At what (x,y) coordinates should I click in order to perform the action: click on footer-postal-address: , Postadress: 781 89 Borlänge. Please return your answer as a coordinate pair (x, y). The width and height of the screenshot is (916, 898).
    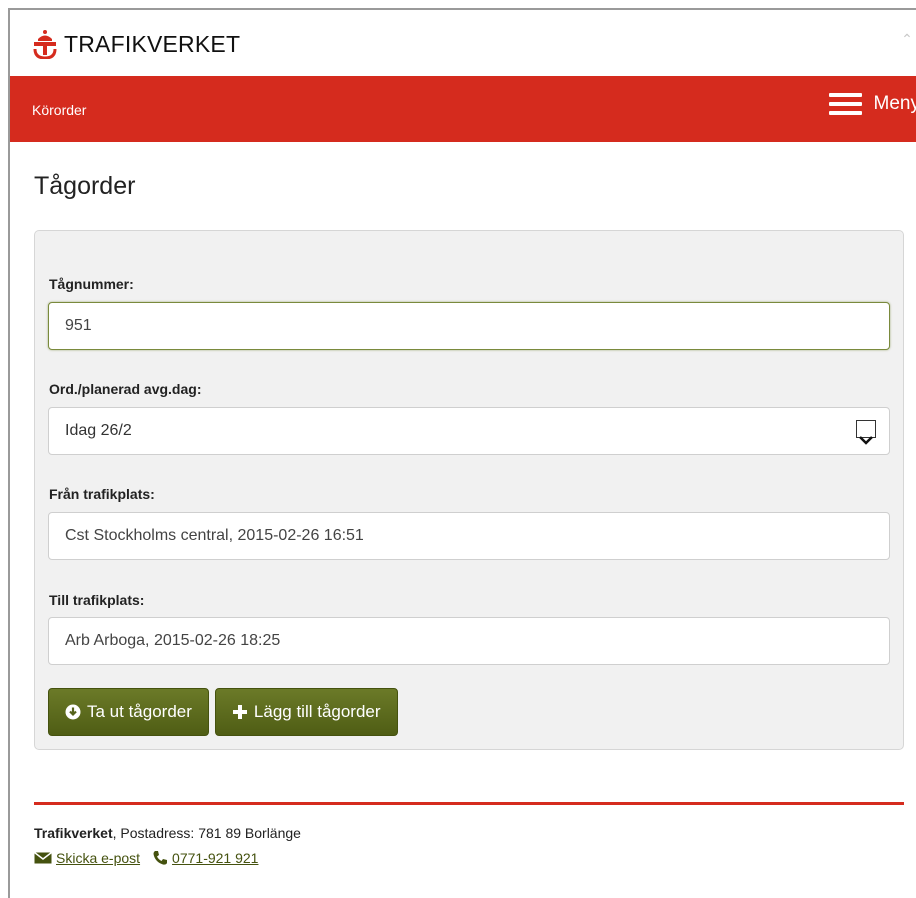
    Looking at the image, I should click on (206, 833).